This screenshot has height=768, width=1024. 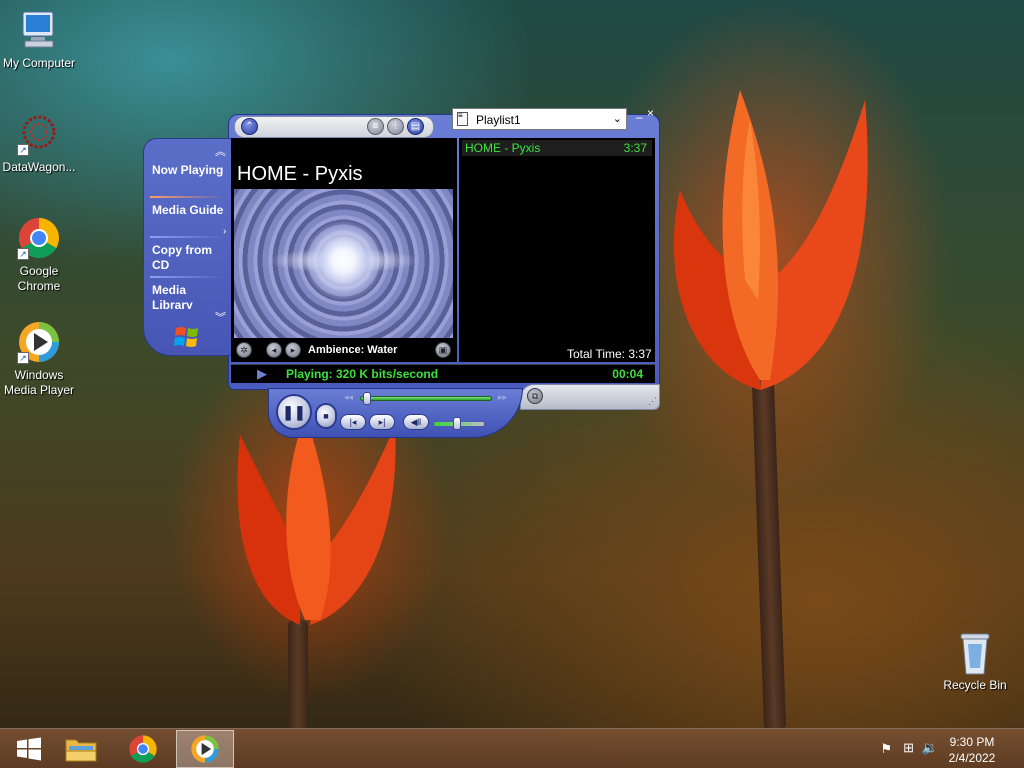 What do you see at coordinates (635, 148) in the screenshot?
I see `playlist-track-duration: 3:37` at bounding box center [635, 148].